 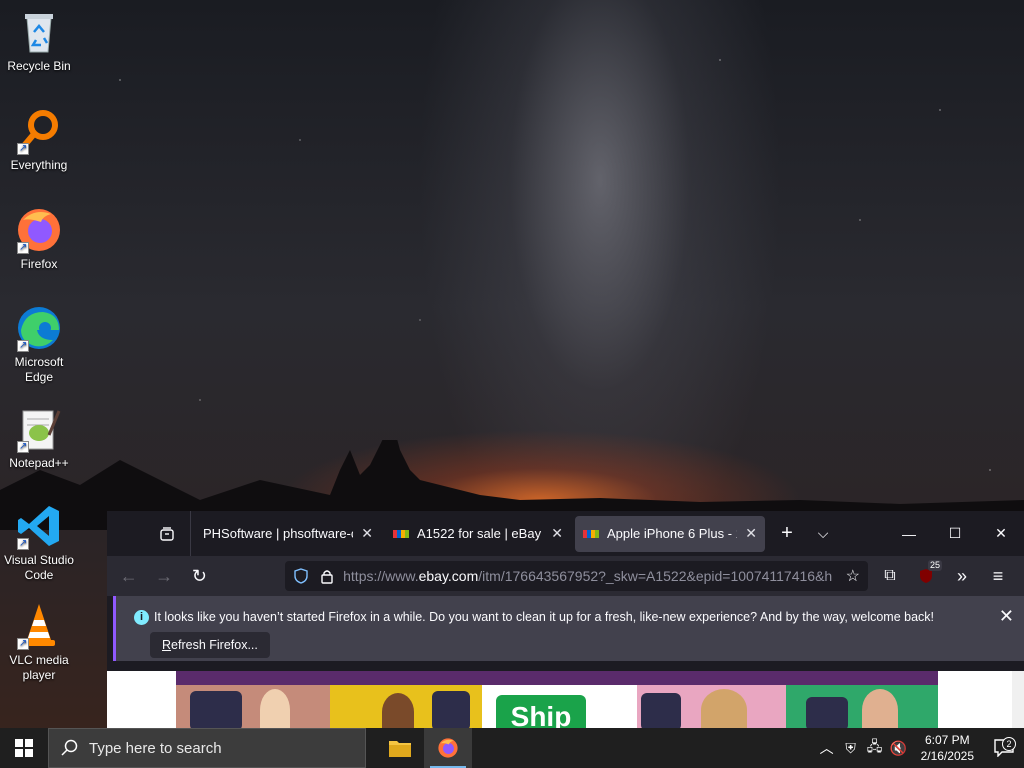 I want to click on tracking-protection-shield-icon, so click(x=301, y=576).